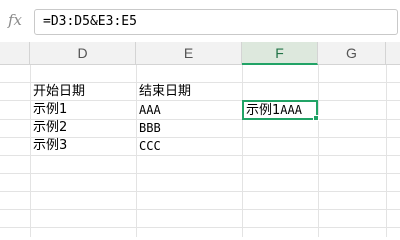 This screenshot has width=400, height=240. I want to click on selected-cell-value-latin: AAA, so click(291, 110).